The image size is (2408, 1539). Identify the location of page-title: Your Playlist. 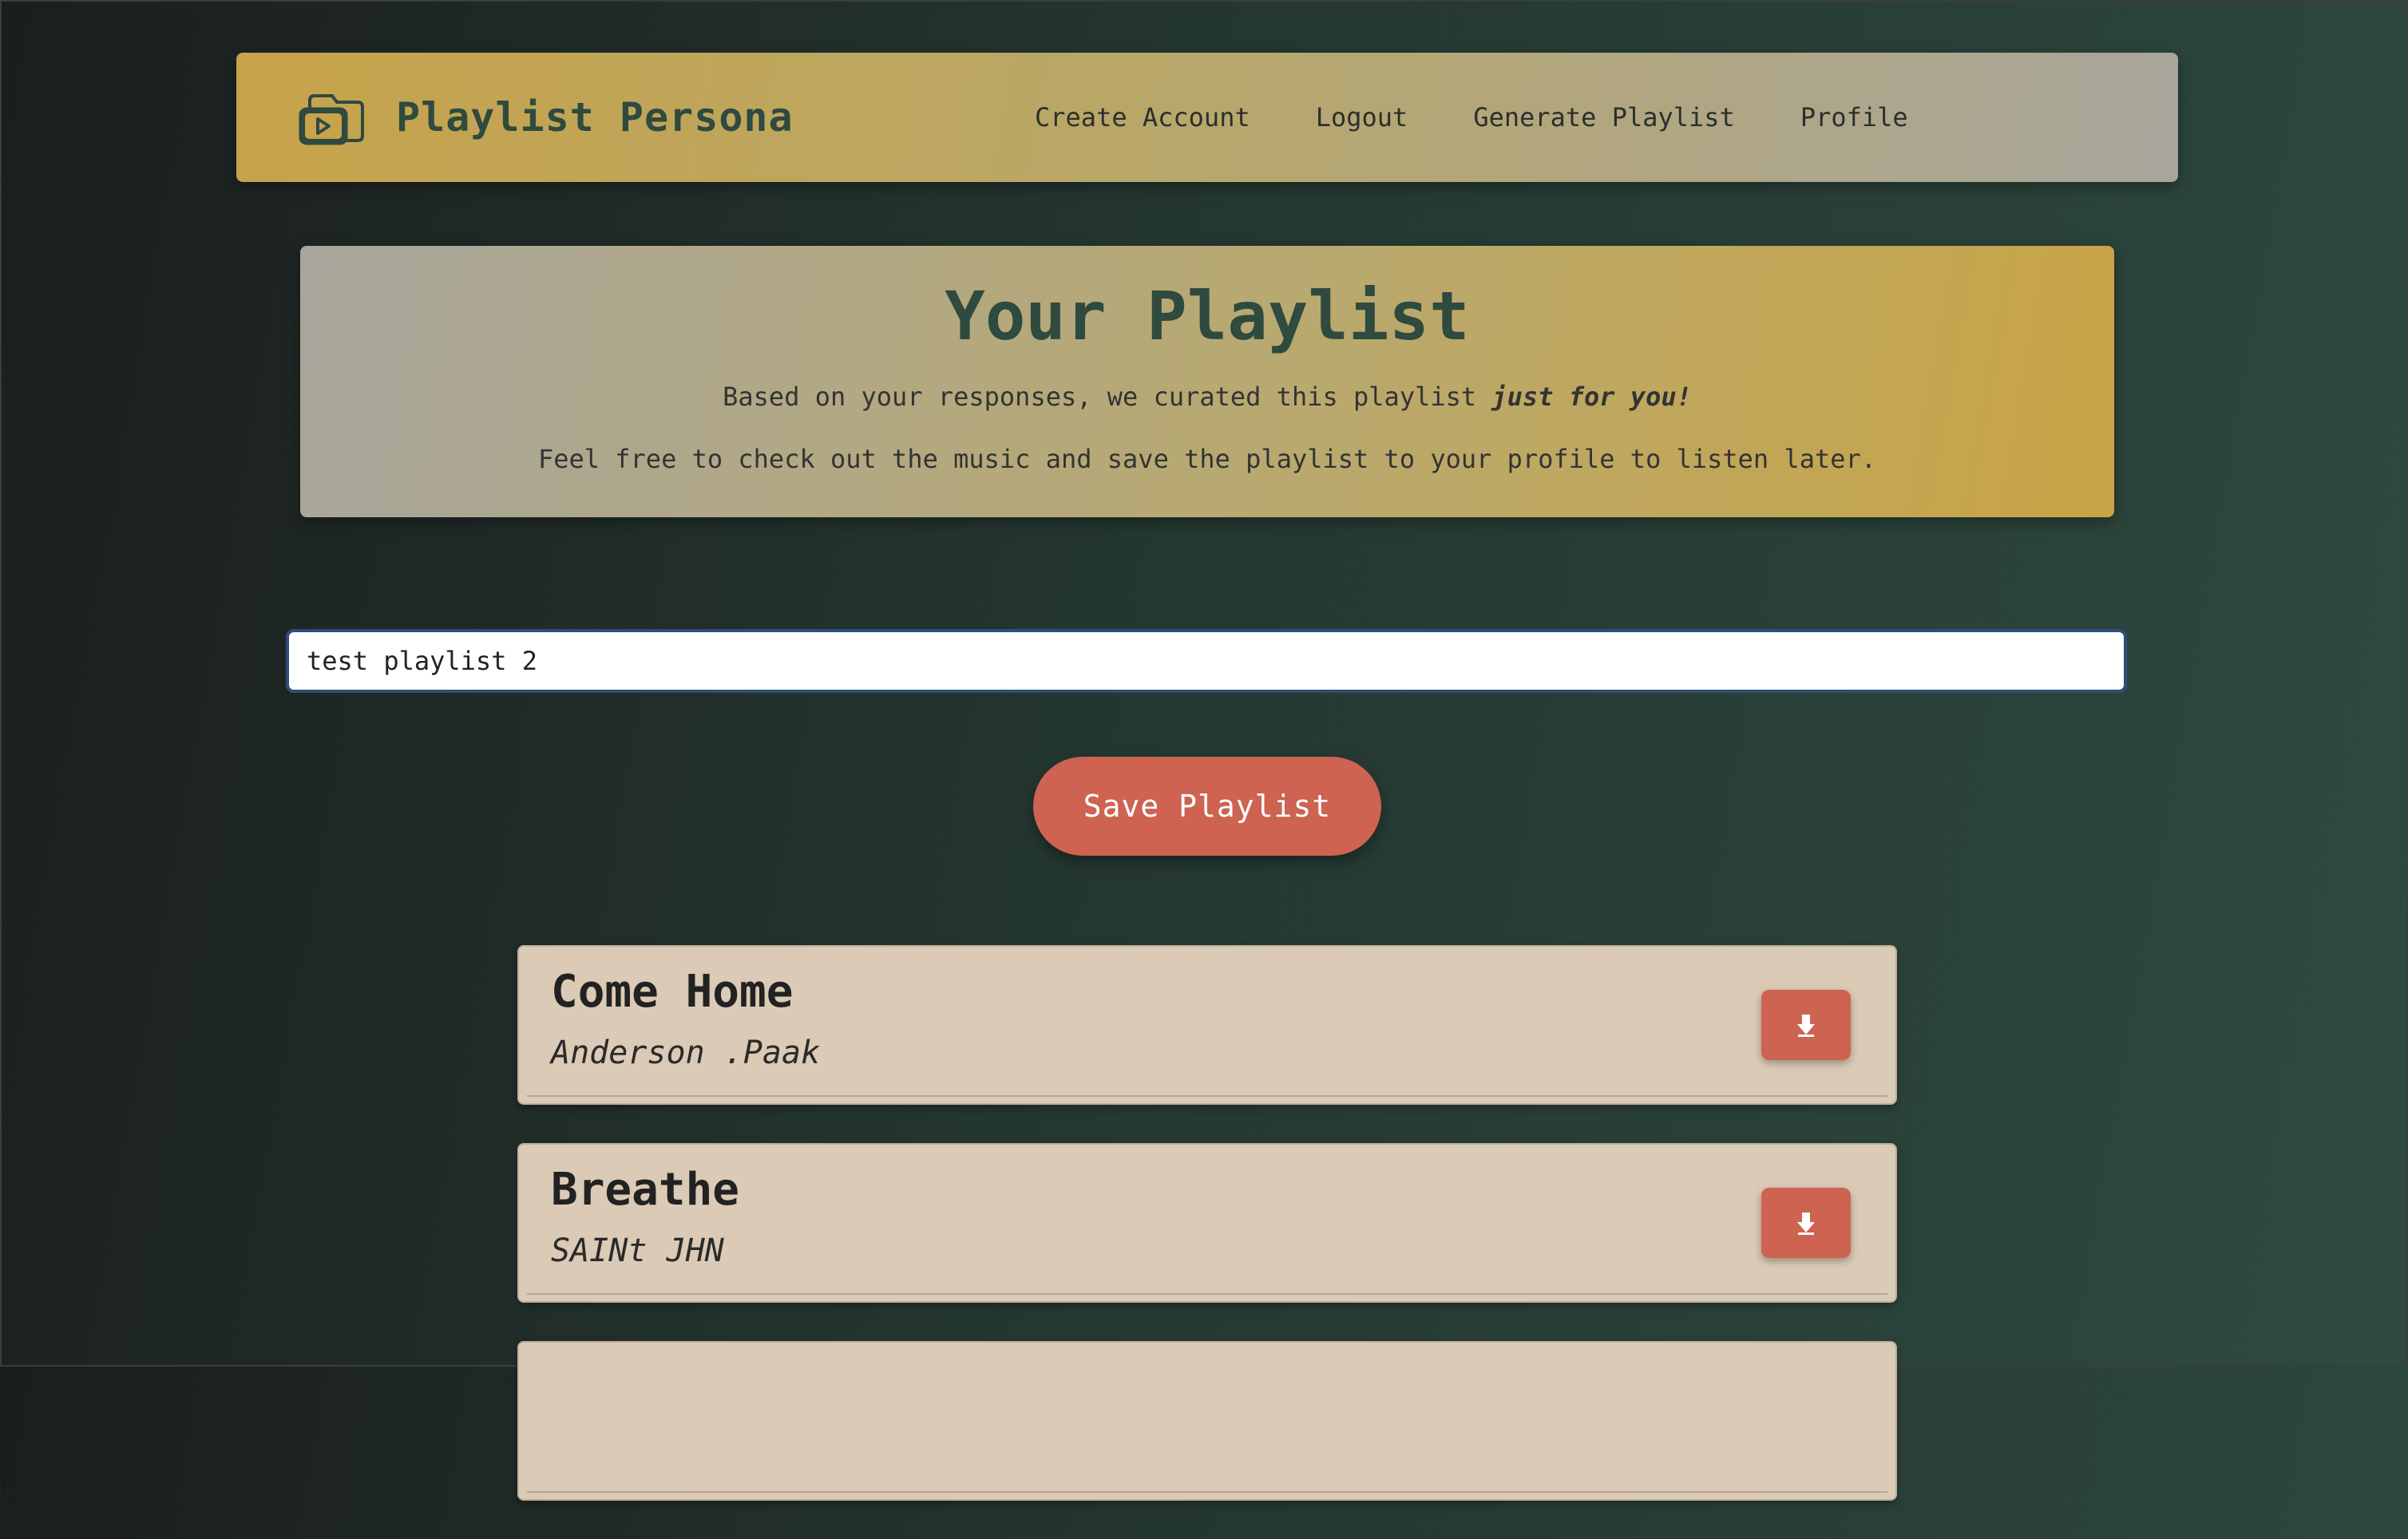
(1207, 316).